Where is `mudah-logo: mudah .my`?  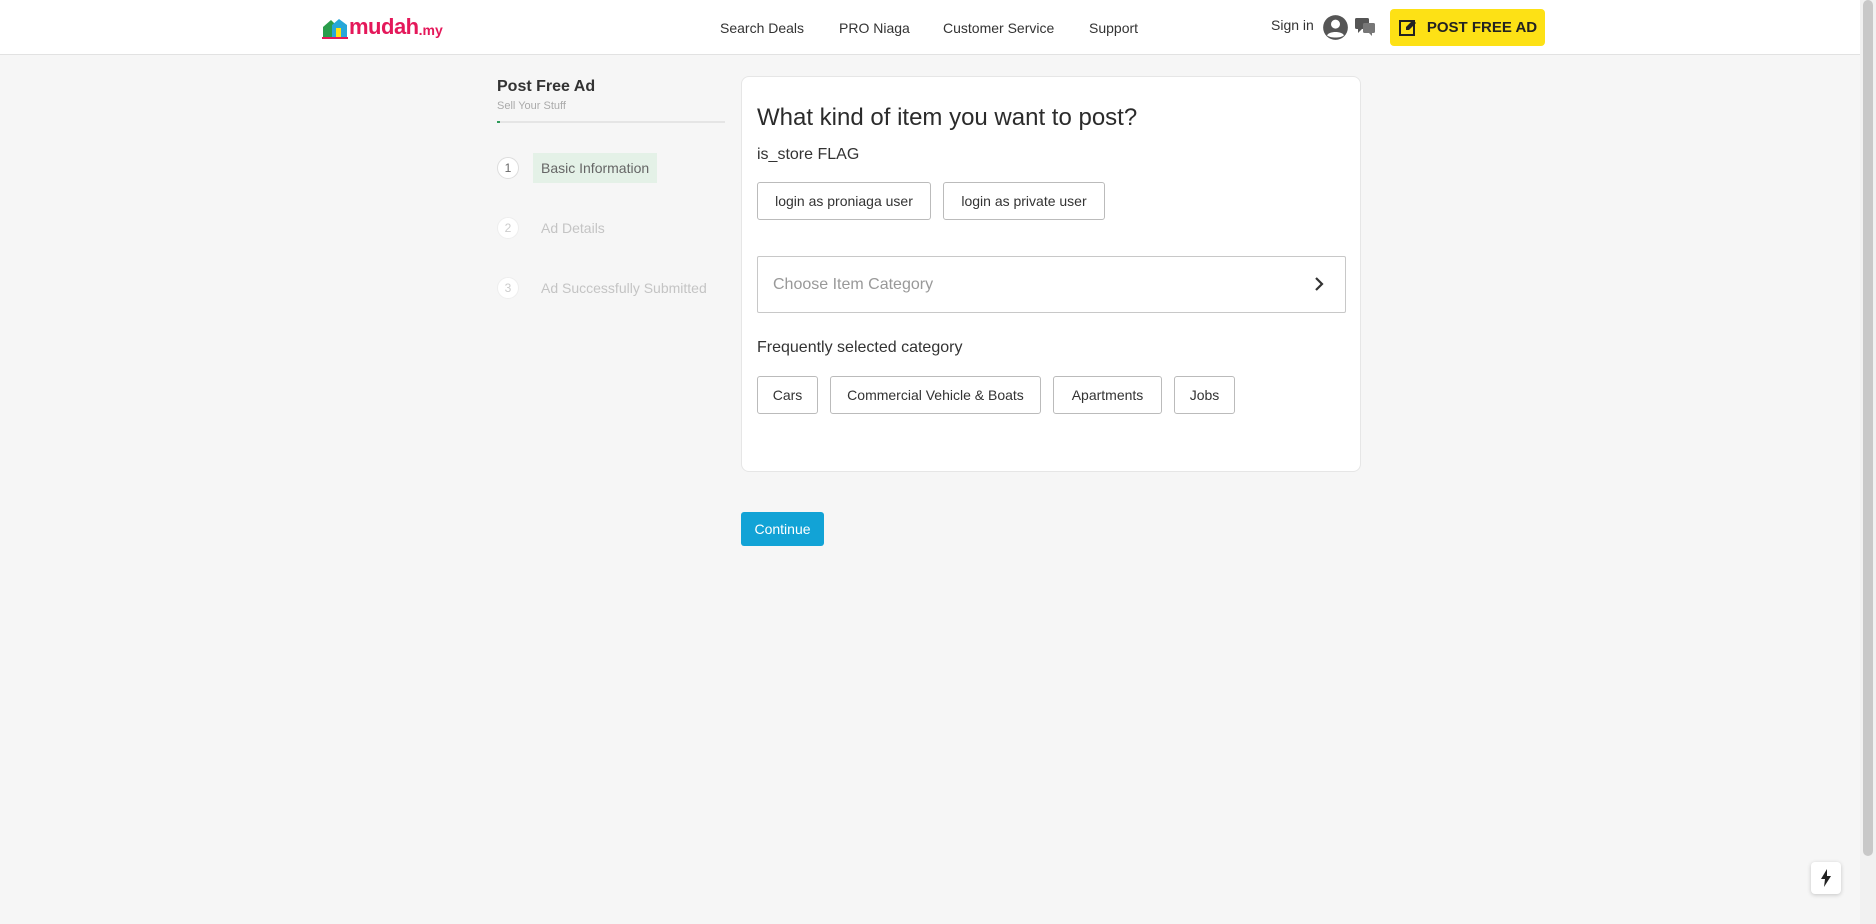
mudah-logo: mudah .my is located at coordinates (382, 27).